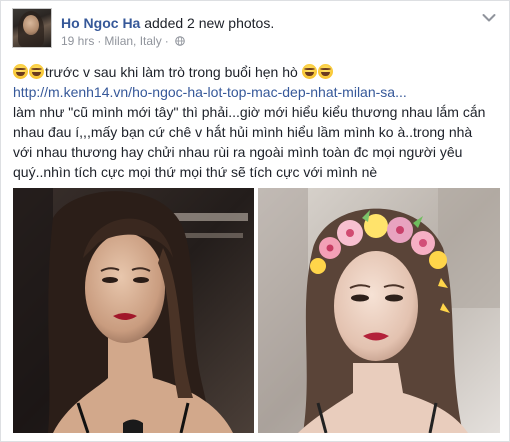 The height and width of the screenshot is (442, 510). What do you see at coordinates (209, 23) in the screenshot?
I see `post-action-text: added 2 new photos.` at bounding box center [209, 23].